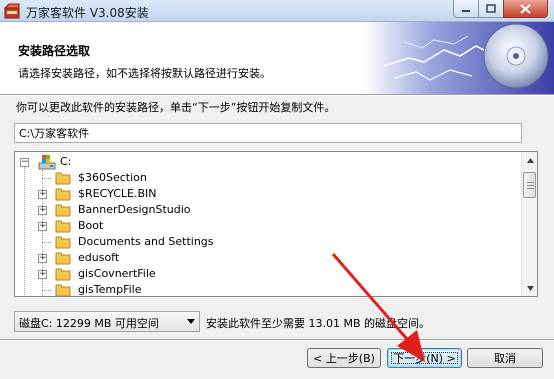 The width and height of the screenshot is (554, 379). I want to click on tree-label: BannerDesignStudio, so click(134, 209).